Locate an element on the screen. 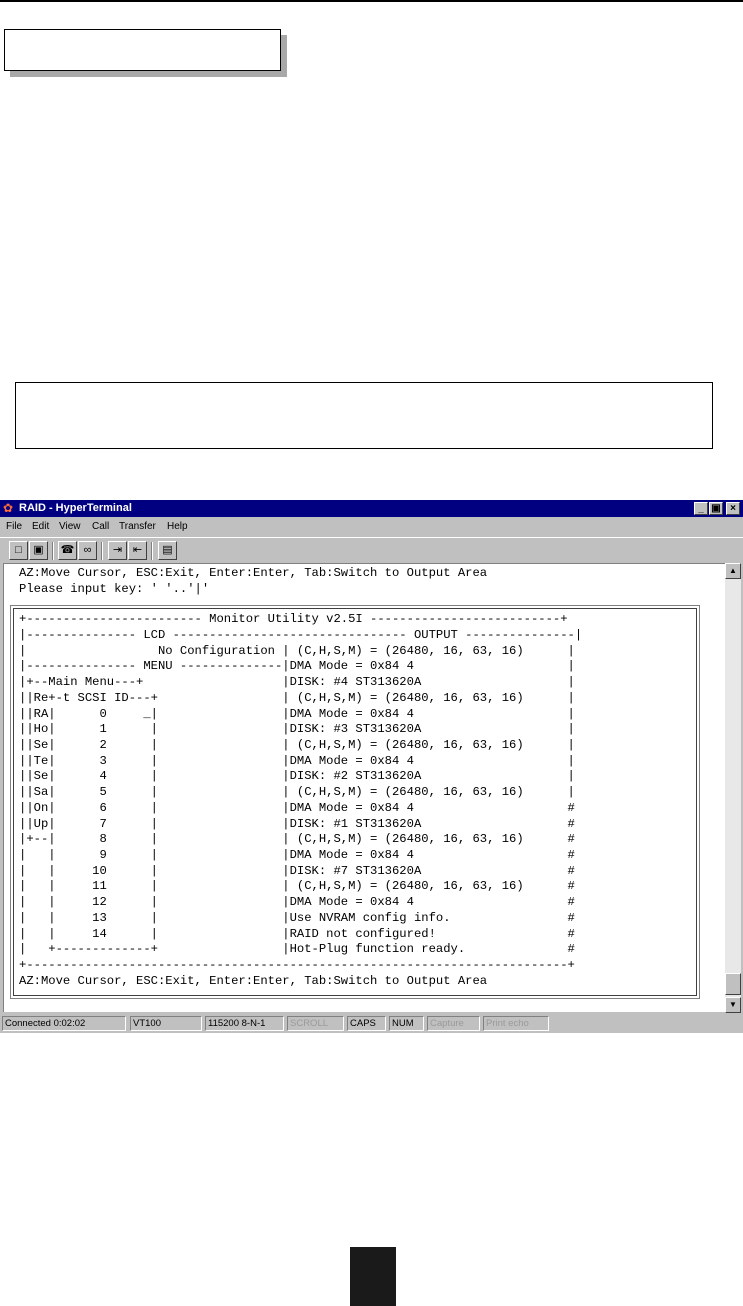 This screenshot has width=743, height=1306. menu-edit: Edit is located at coordinates (40, 527).